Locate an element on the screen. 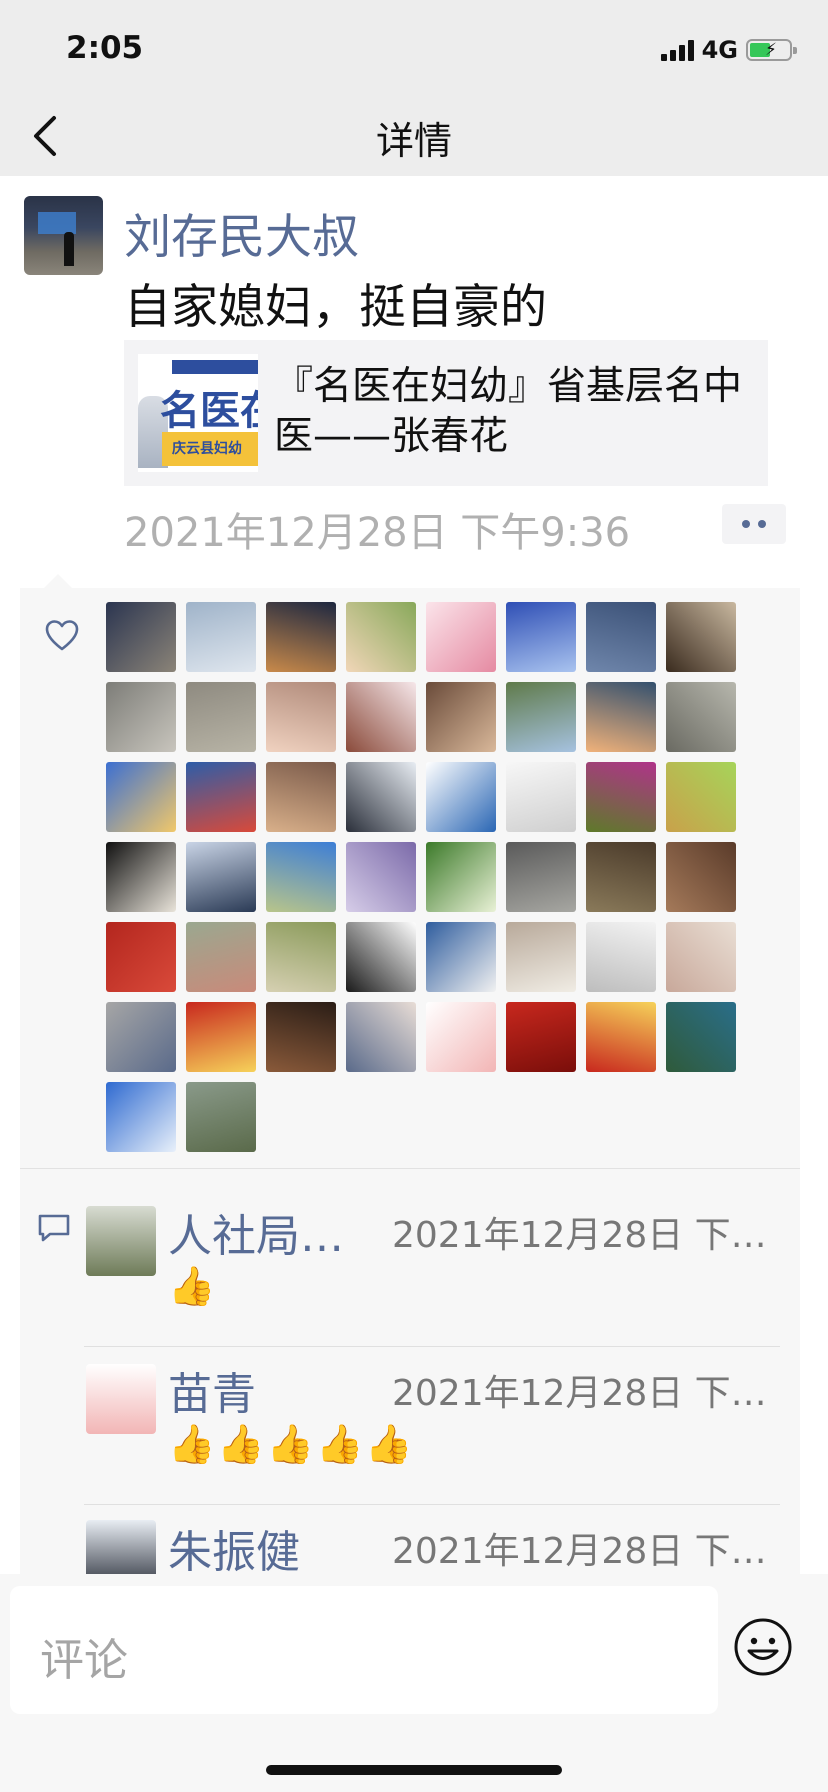 This screenshot has width=828, height=1792. author-name: 刘存民大叔 is located at coordinates (241, 232).